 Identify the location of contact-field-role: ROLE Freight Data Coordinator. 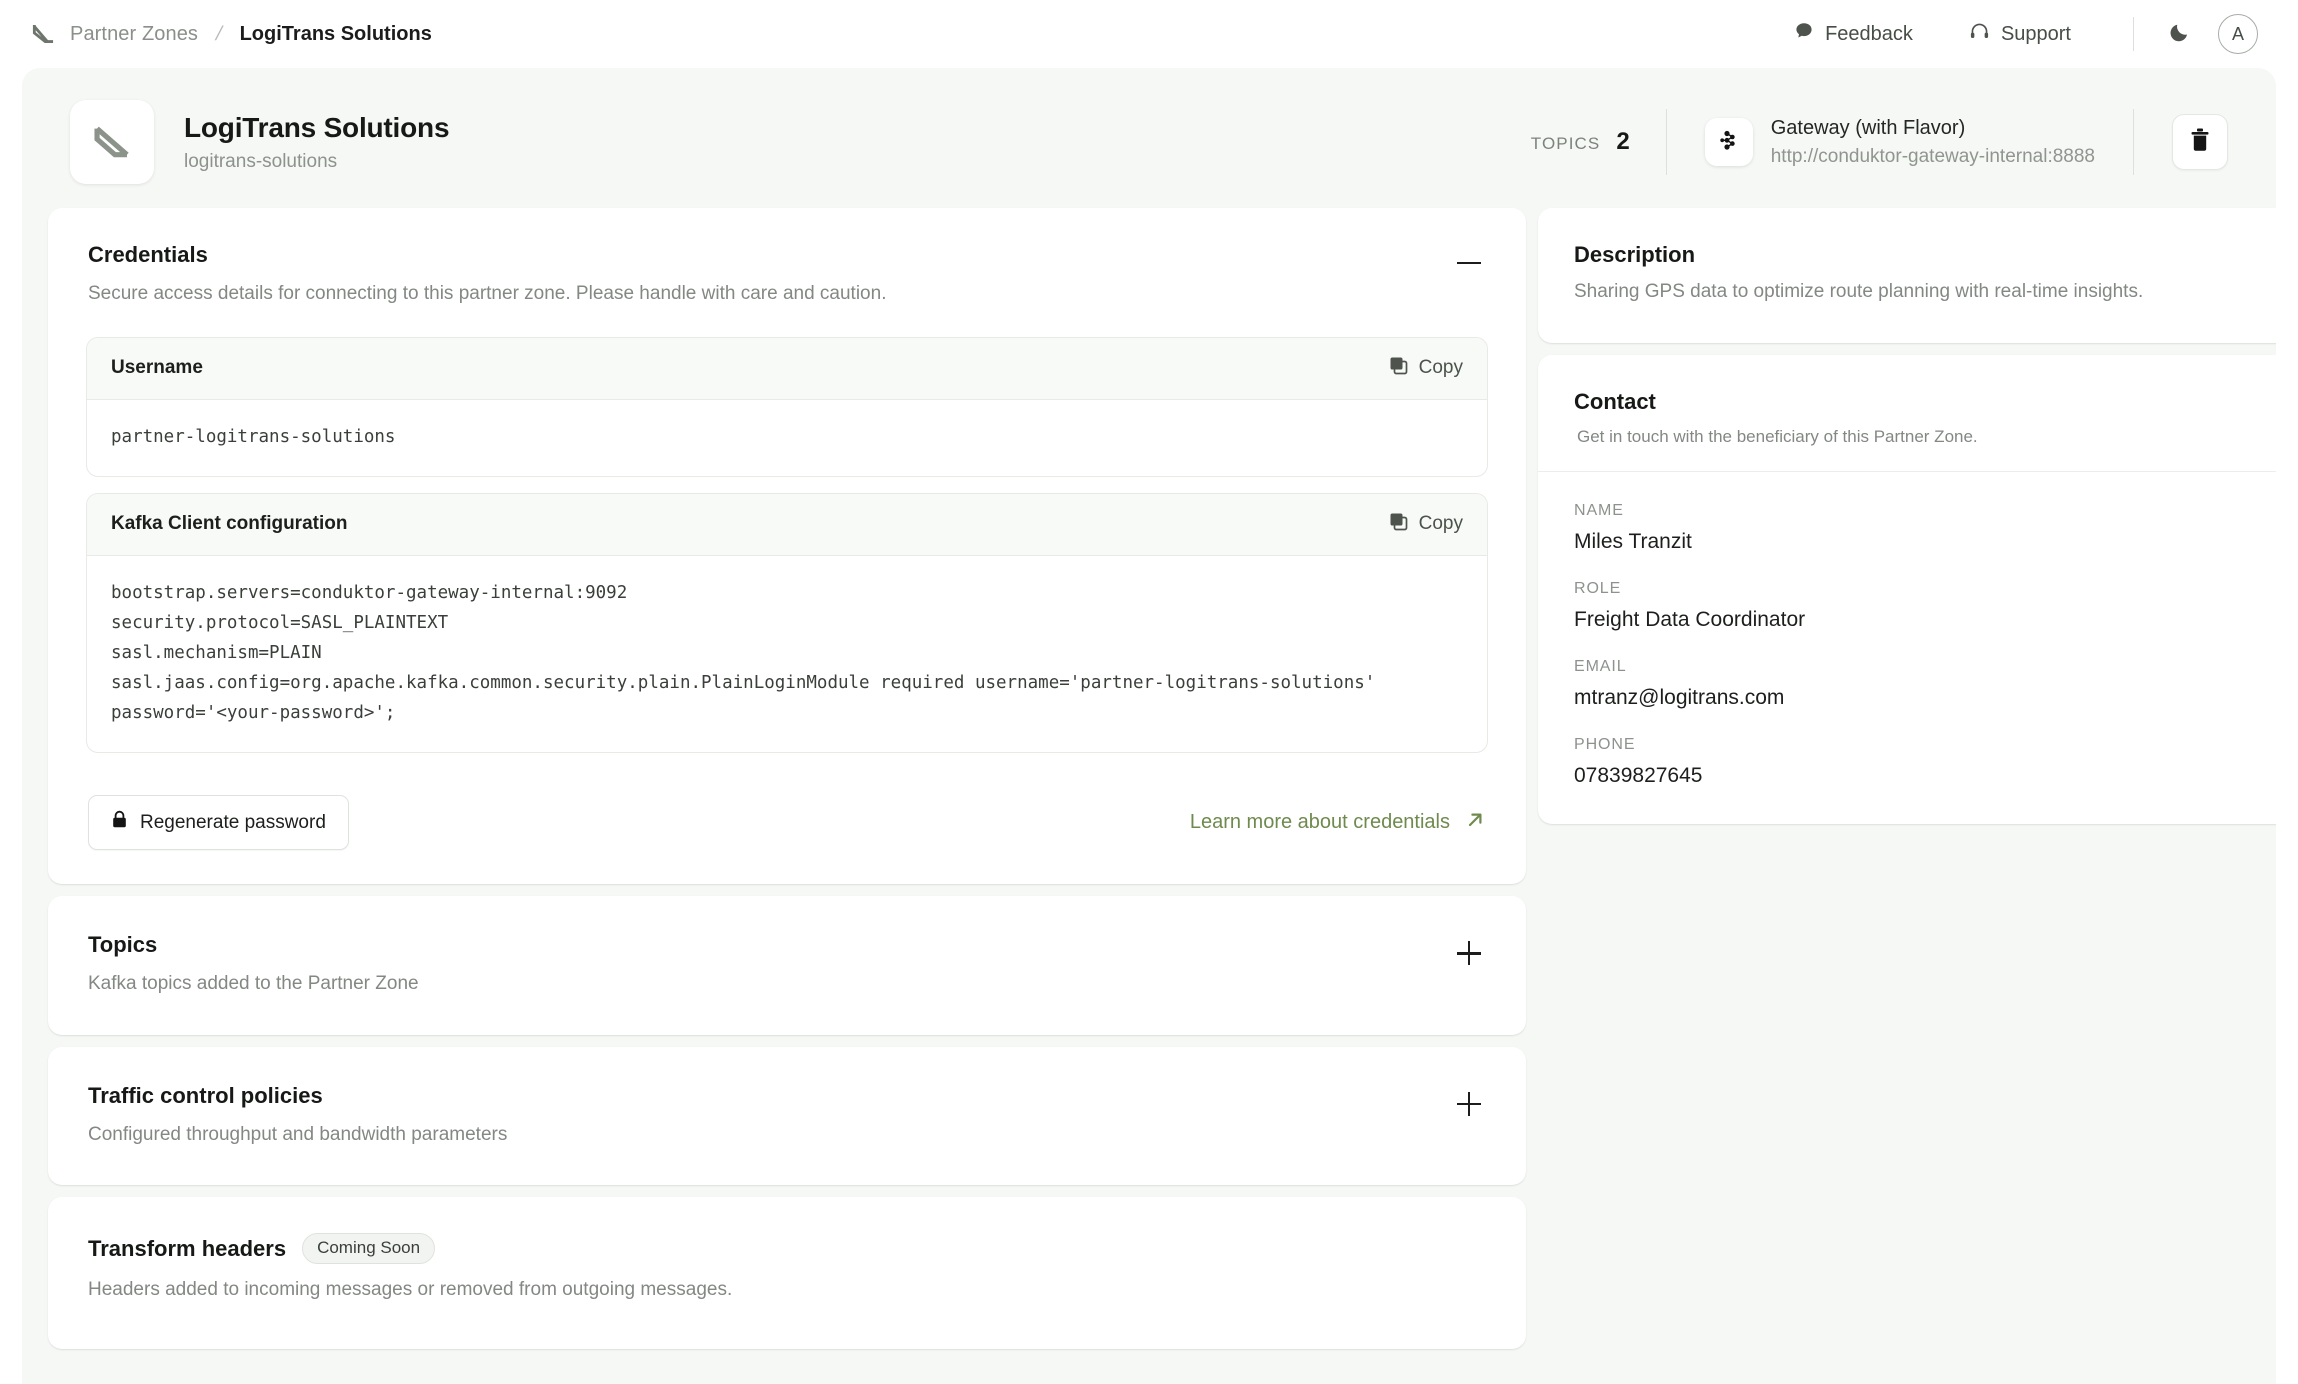
(1916, 606).